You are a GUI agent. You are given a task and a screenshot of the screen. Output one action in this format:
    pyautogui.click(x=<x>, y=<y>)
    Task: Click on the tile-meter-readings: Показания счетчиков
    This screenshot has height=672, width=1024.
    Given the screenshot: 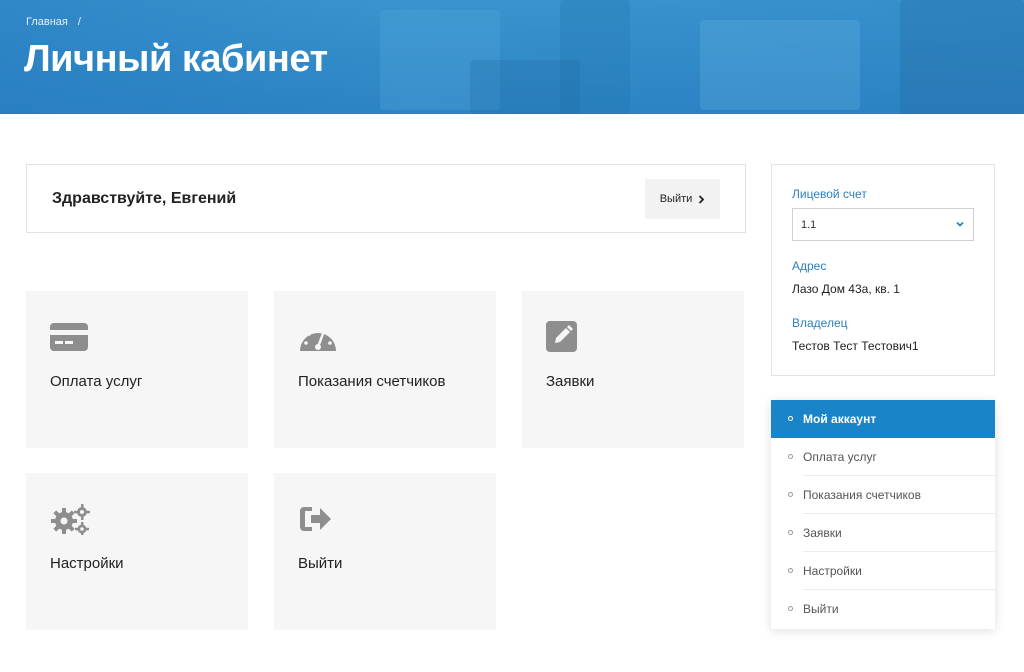 What is the action you would take?
    pyautogui.click(x=385, y=369)
    